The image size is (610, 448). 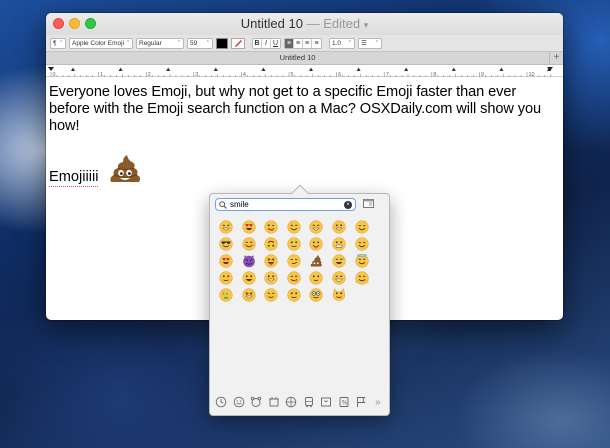 I want to click on emoji-pleased, so click(x=271, y=294).